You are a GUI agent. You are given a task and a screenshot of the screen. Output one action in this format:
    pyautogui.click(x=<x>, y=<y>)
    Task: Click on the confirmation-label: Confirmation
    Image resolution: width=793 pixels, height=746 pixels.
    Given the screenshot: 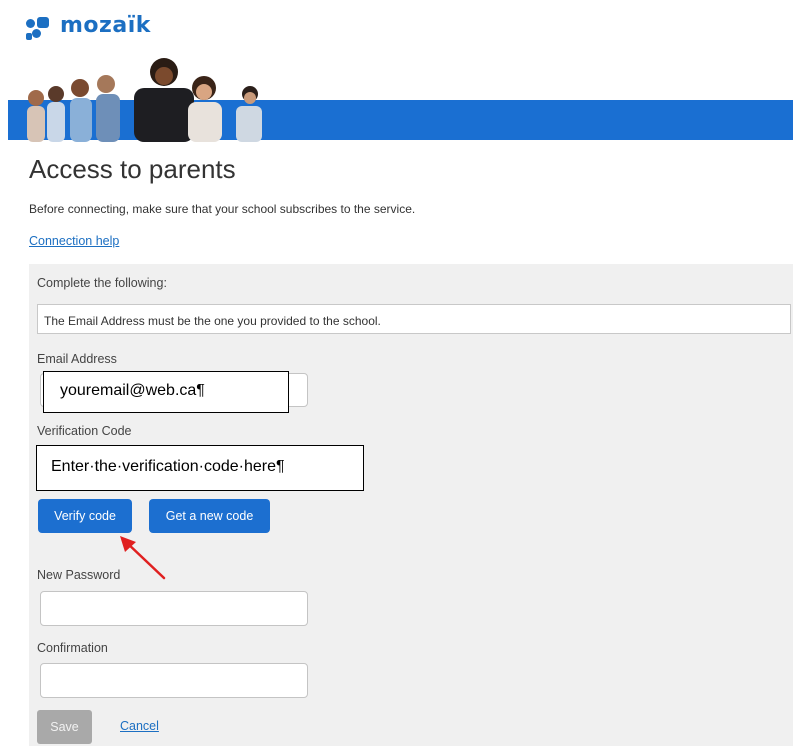 What is the action you would take?
    pyautogui.click(x=72, y=648)
    